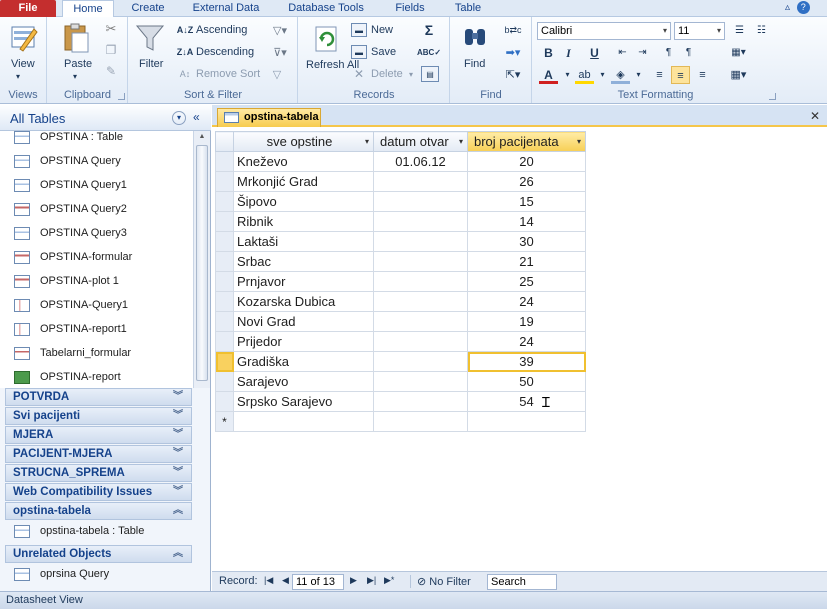 This screenshot has width=827, height=609. Describe the element at coordinates (98, 511) in the screenshot. I see `nav-section-opstina-tabela: opstina-tabela ︽` at that location.